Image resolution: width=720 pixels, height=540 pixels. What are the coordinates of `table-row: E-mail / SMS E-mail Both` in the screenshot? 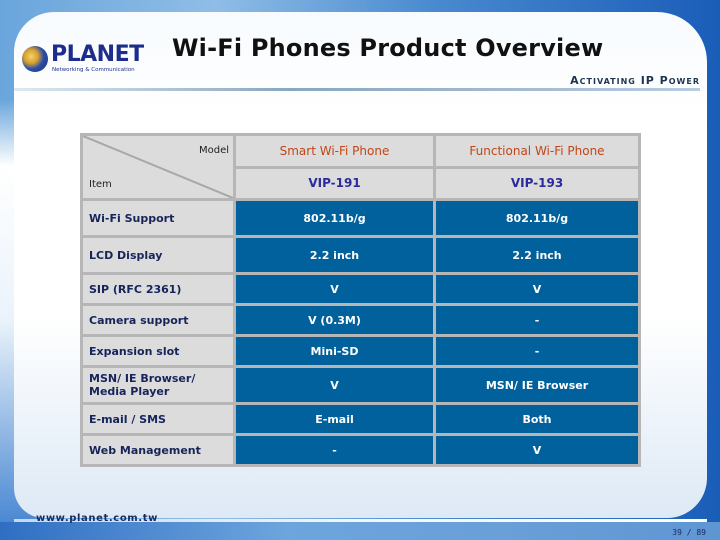 It's located at (360, 419).